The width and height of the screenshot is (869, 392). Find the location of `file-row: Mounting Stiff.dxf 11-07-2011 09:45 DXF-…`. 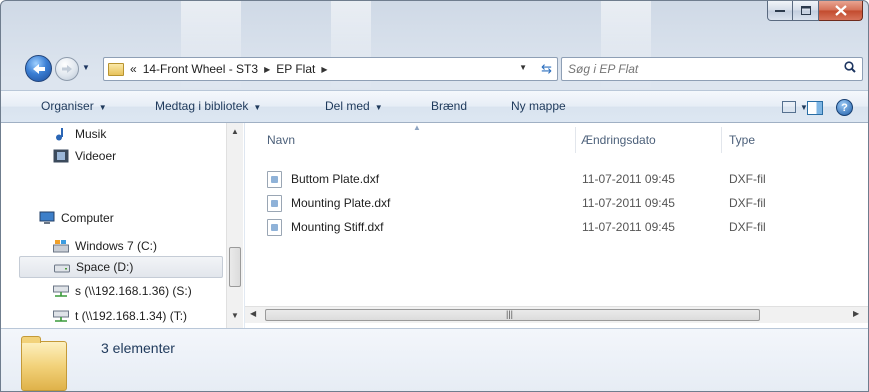

file-row: Mounting Stiff.dxf 11-07-2011 09:45 DXF-… is located at coordinates (562, 228).